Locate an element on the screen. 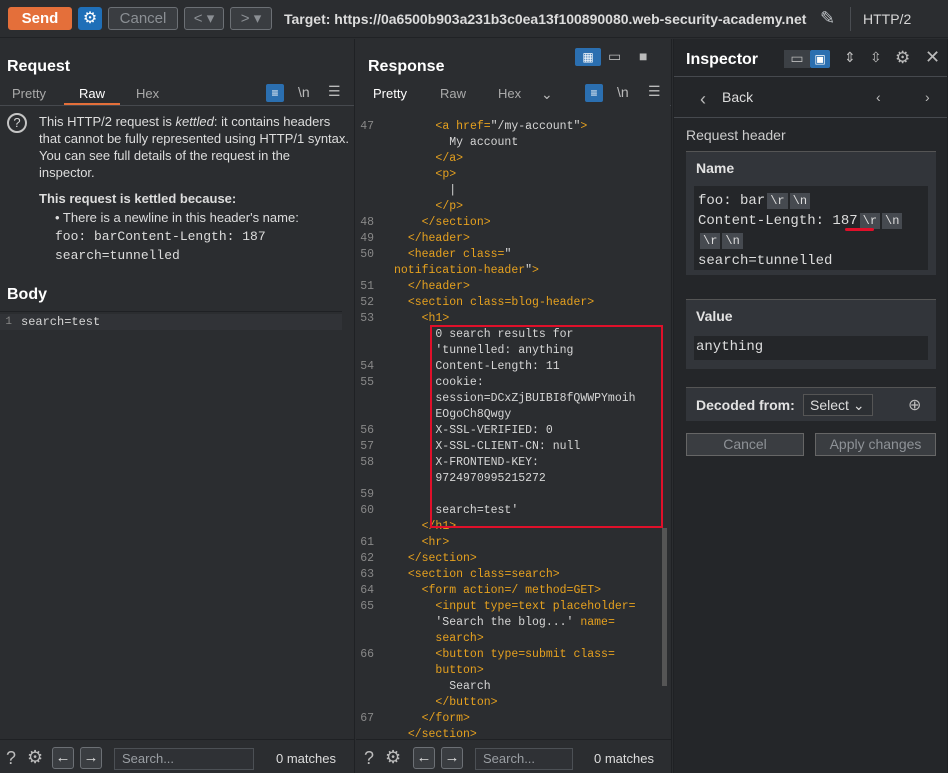 The image size is (948, 773). response-code-line: My account is located at coordinates (509, 143).